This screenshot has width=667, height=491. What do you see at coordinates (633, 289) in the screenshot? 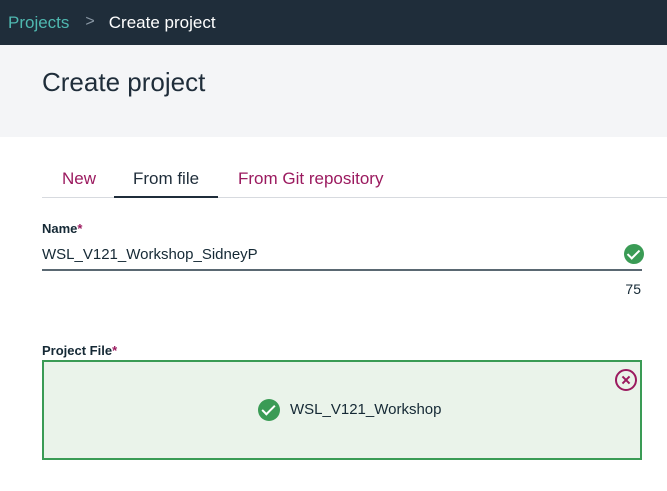
I see `remaining-characters-count: 75` at bounding box center [633, 289].